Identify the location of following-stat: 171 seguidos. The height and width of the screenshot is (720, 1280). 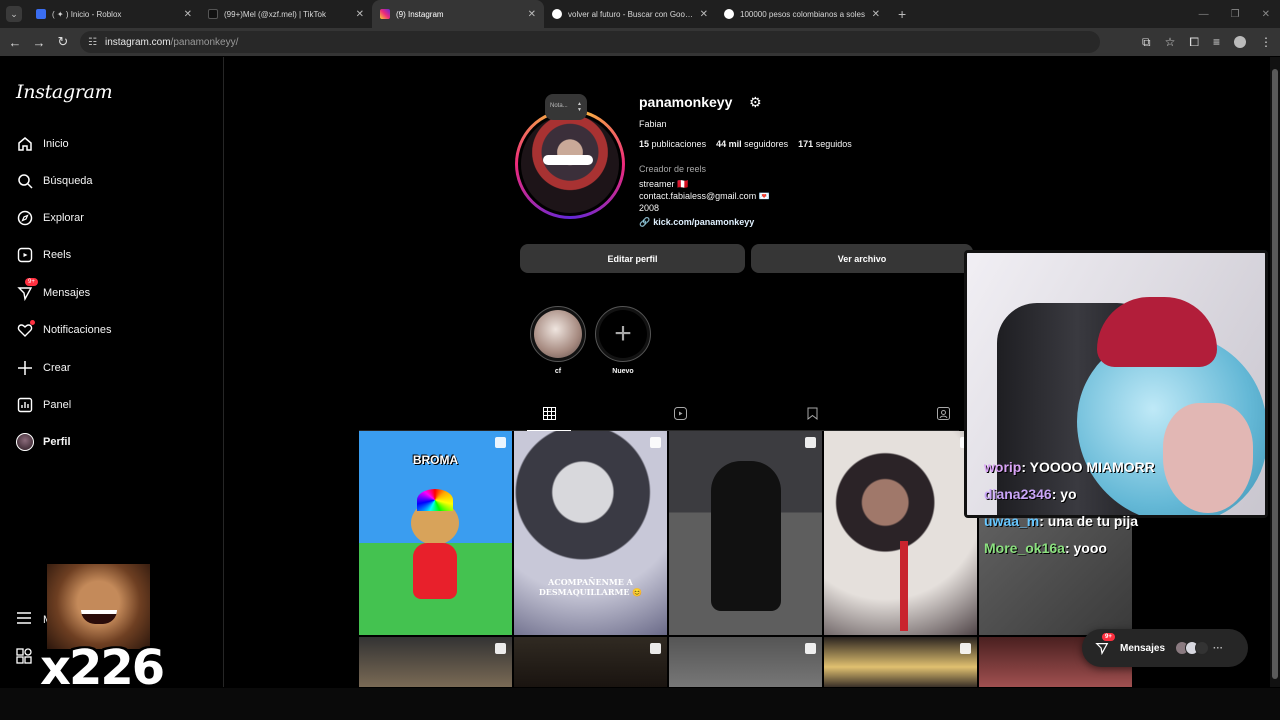
(825, 144).